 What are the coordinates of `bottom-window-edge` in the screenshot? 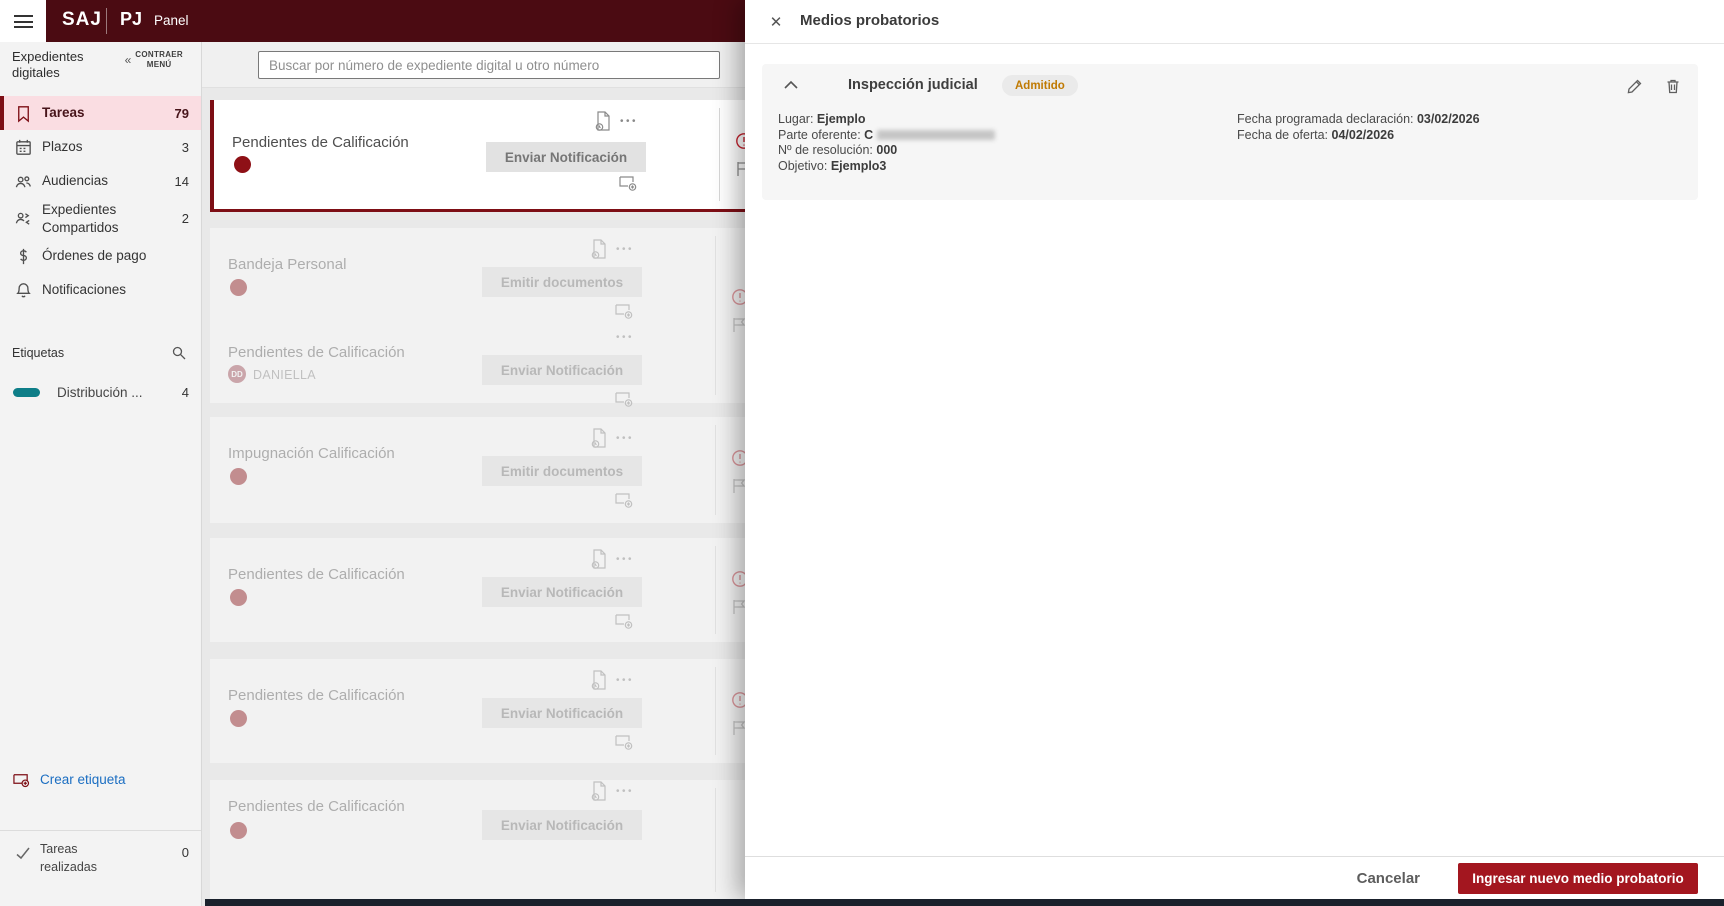 It's located at (964, 902).